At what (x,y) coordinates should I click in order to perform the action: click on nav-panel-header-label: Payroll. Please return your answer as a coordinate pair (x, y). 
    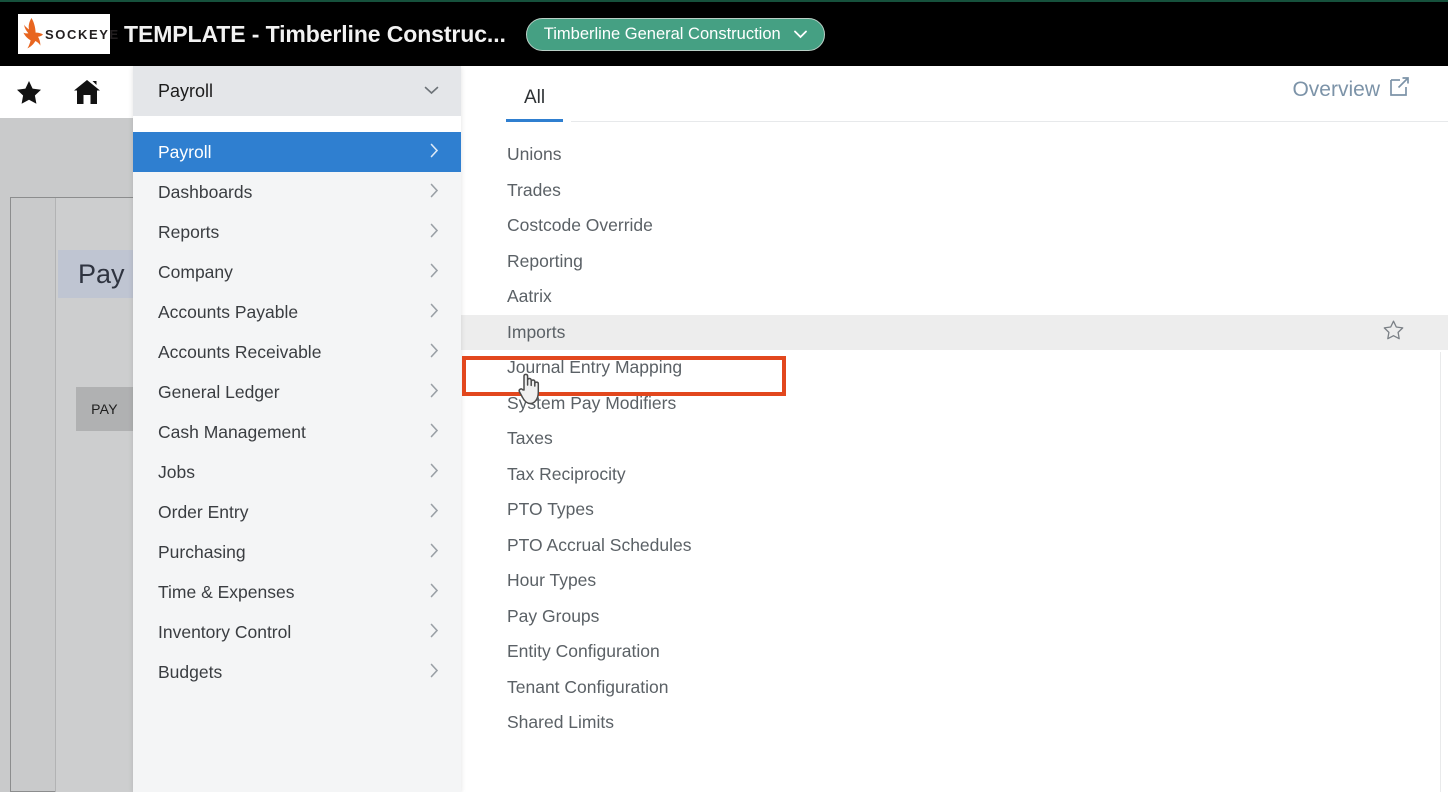
    Looking at the image, I should click on (186, 90).